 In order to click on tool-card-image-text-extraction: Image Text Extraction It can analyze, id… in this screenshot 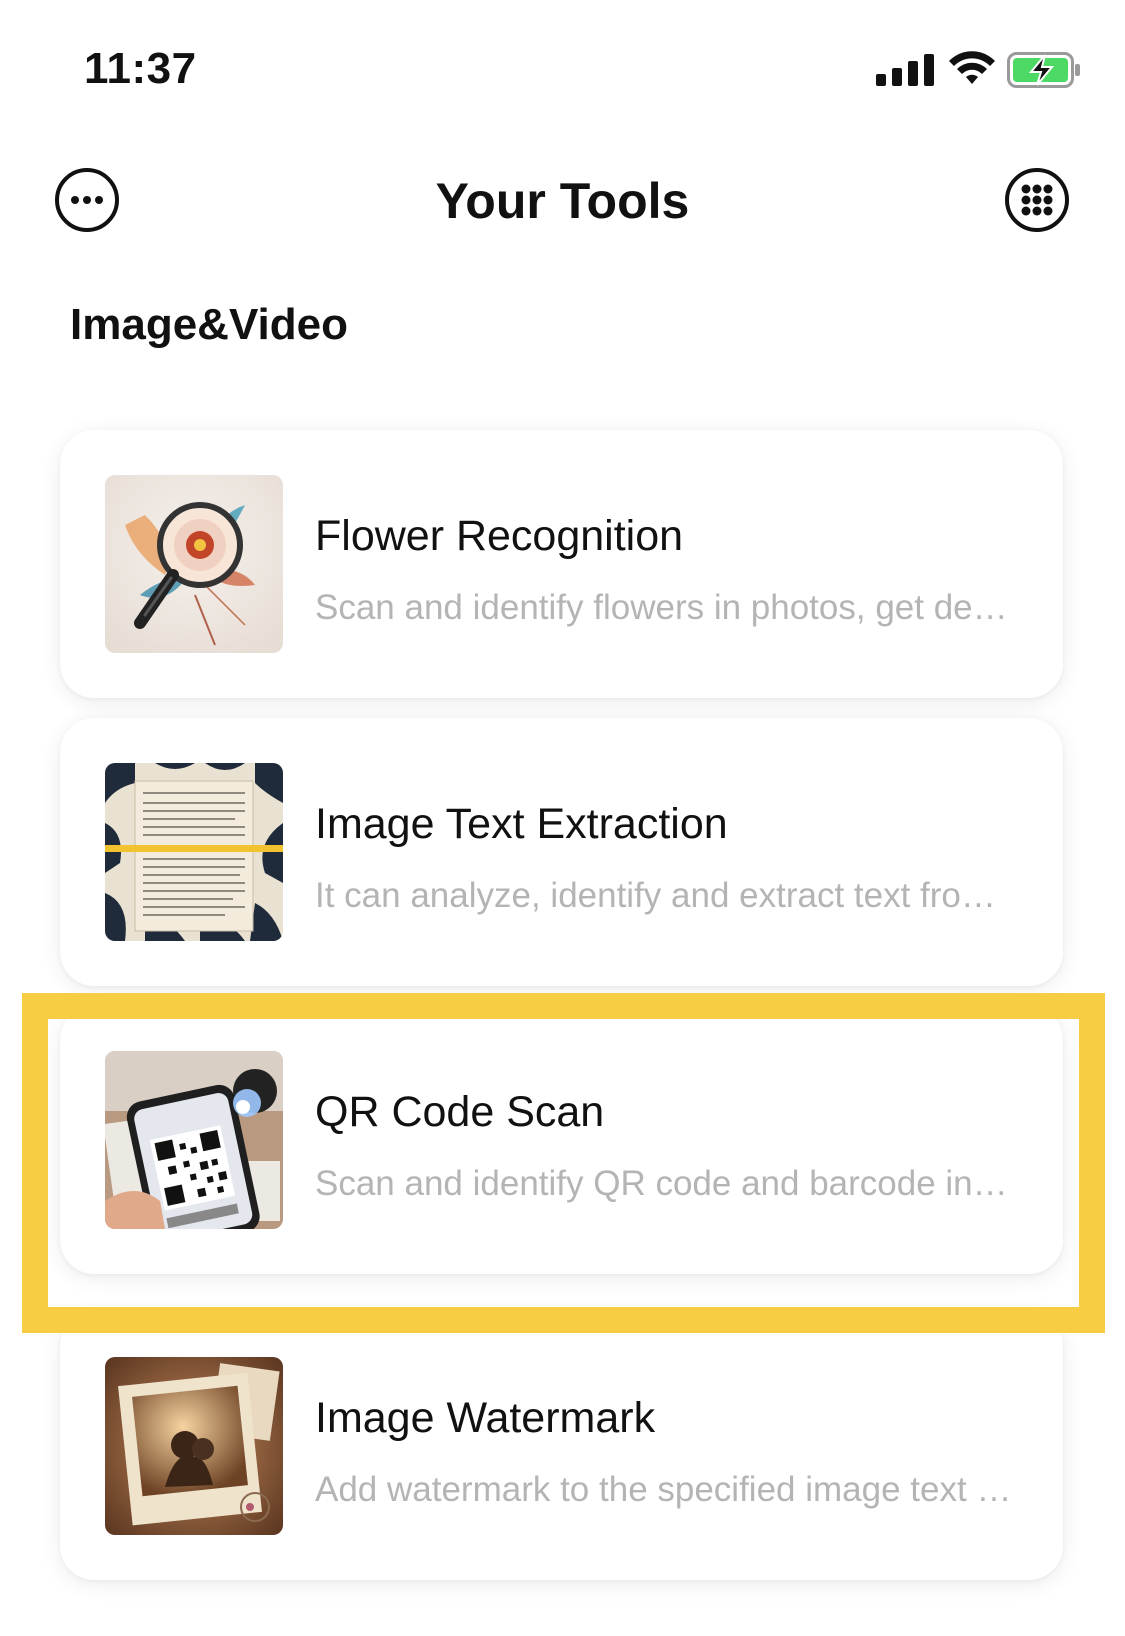, I will do `click(561, 852)`.